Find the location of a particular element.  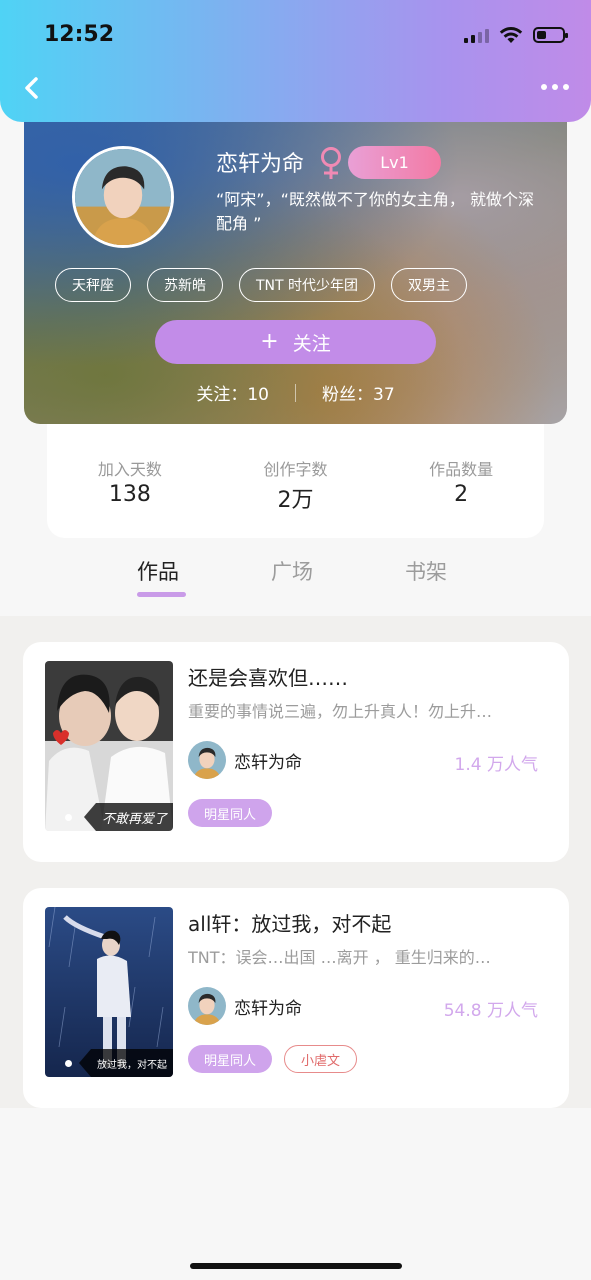

bio-line: 配角 ” is located at coordinates (239, 223).